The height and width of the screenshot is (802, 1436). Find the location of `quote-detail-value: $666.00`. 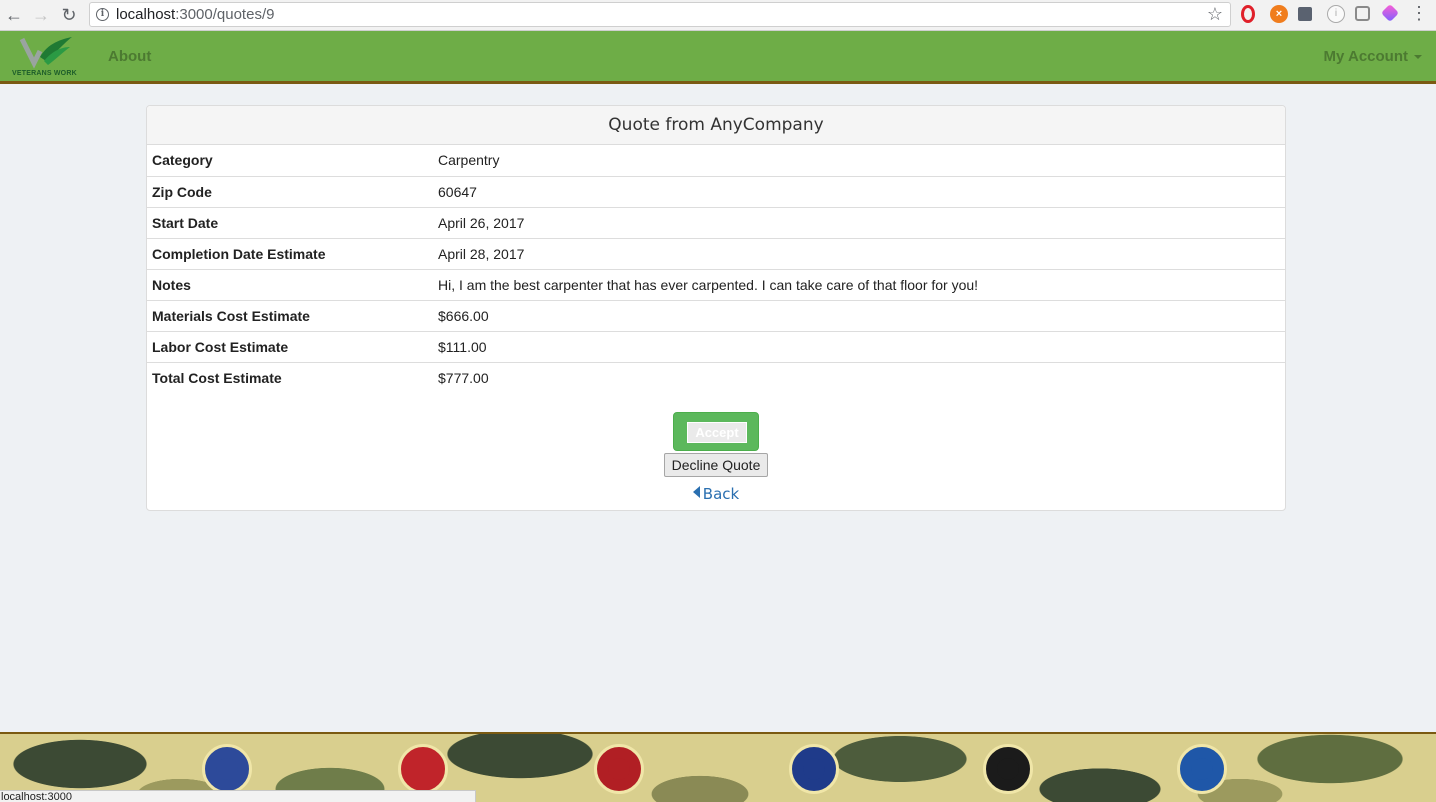

quote-detail-value: $666.00 is located at coordinates (859, 316).